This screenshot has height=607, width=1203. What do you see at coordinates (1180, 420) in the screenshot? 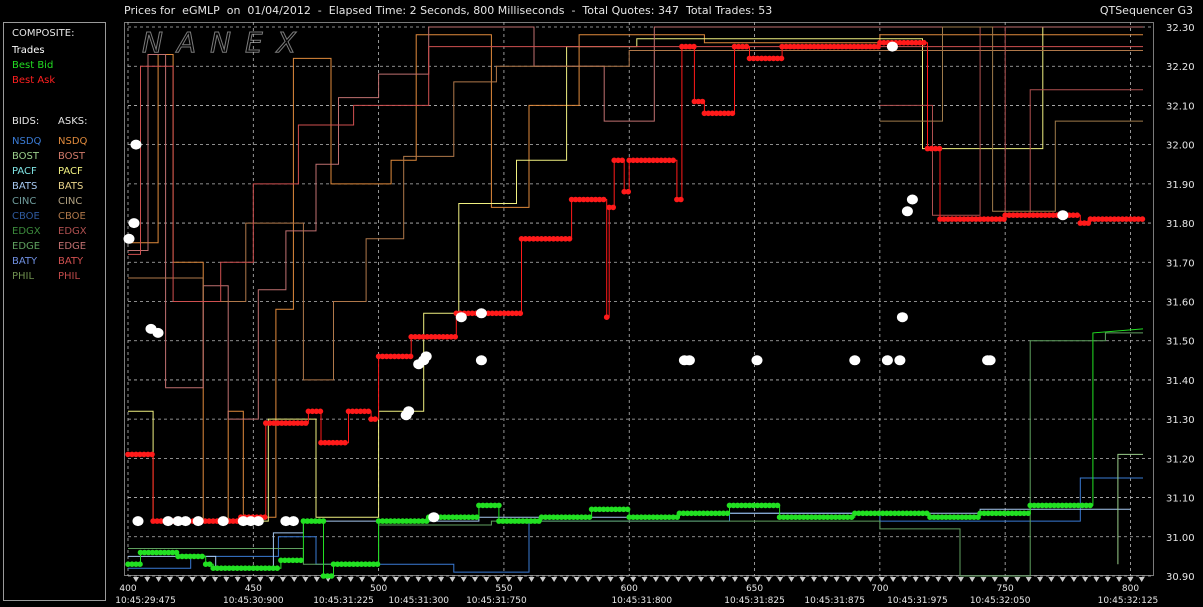
I see `y-tick-label: 31.30` at bounding box center [1180, 420].